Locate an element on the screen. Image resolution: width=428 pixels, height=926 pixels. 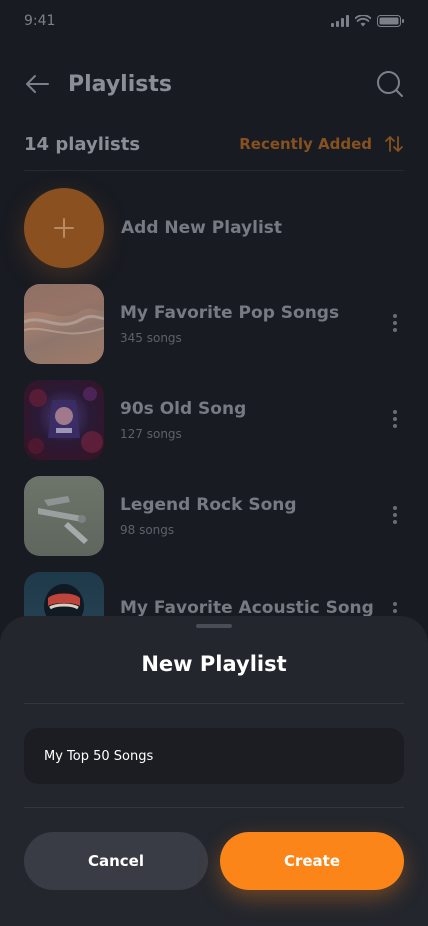
playlist-count: 14 playlists is located at coordinates (82, 144).